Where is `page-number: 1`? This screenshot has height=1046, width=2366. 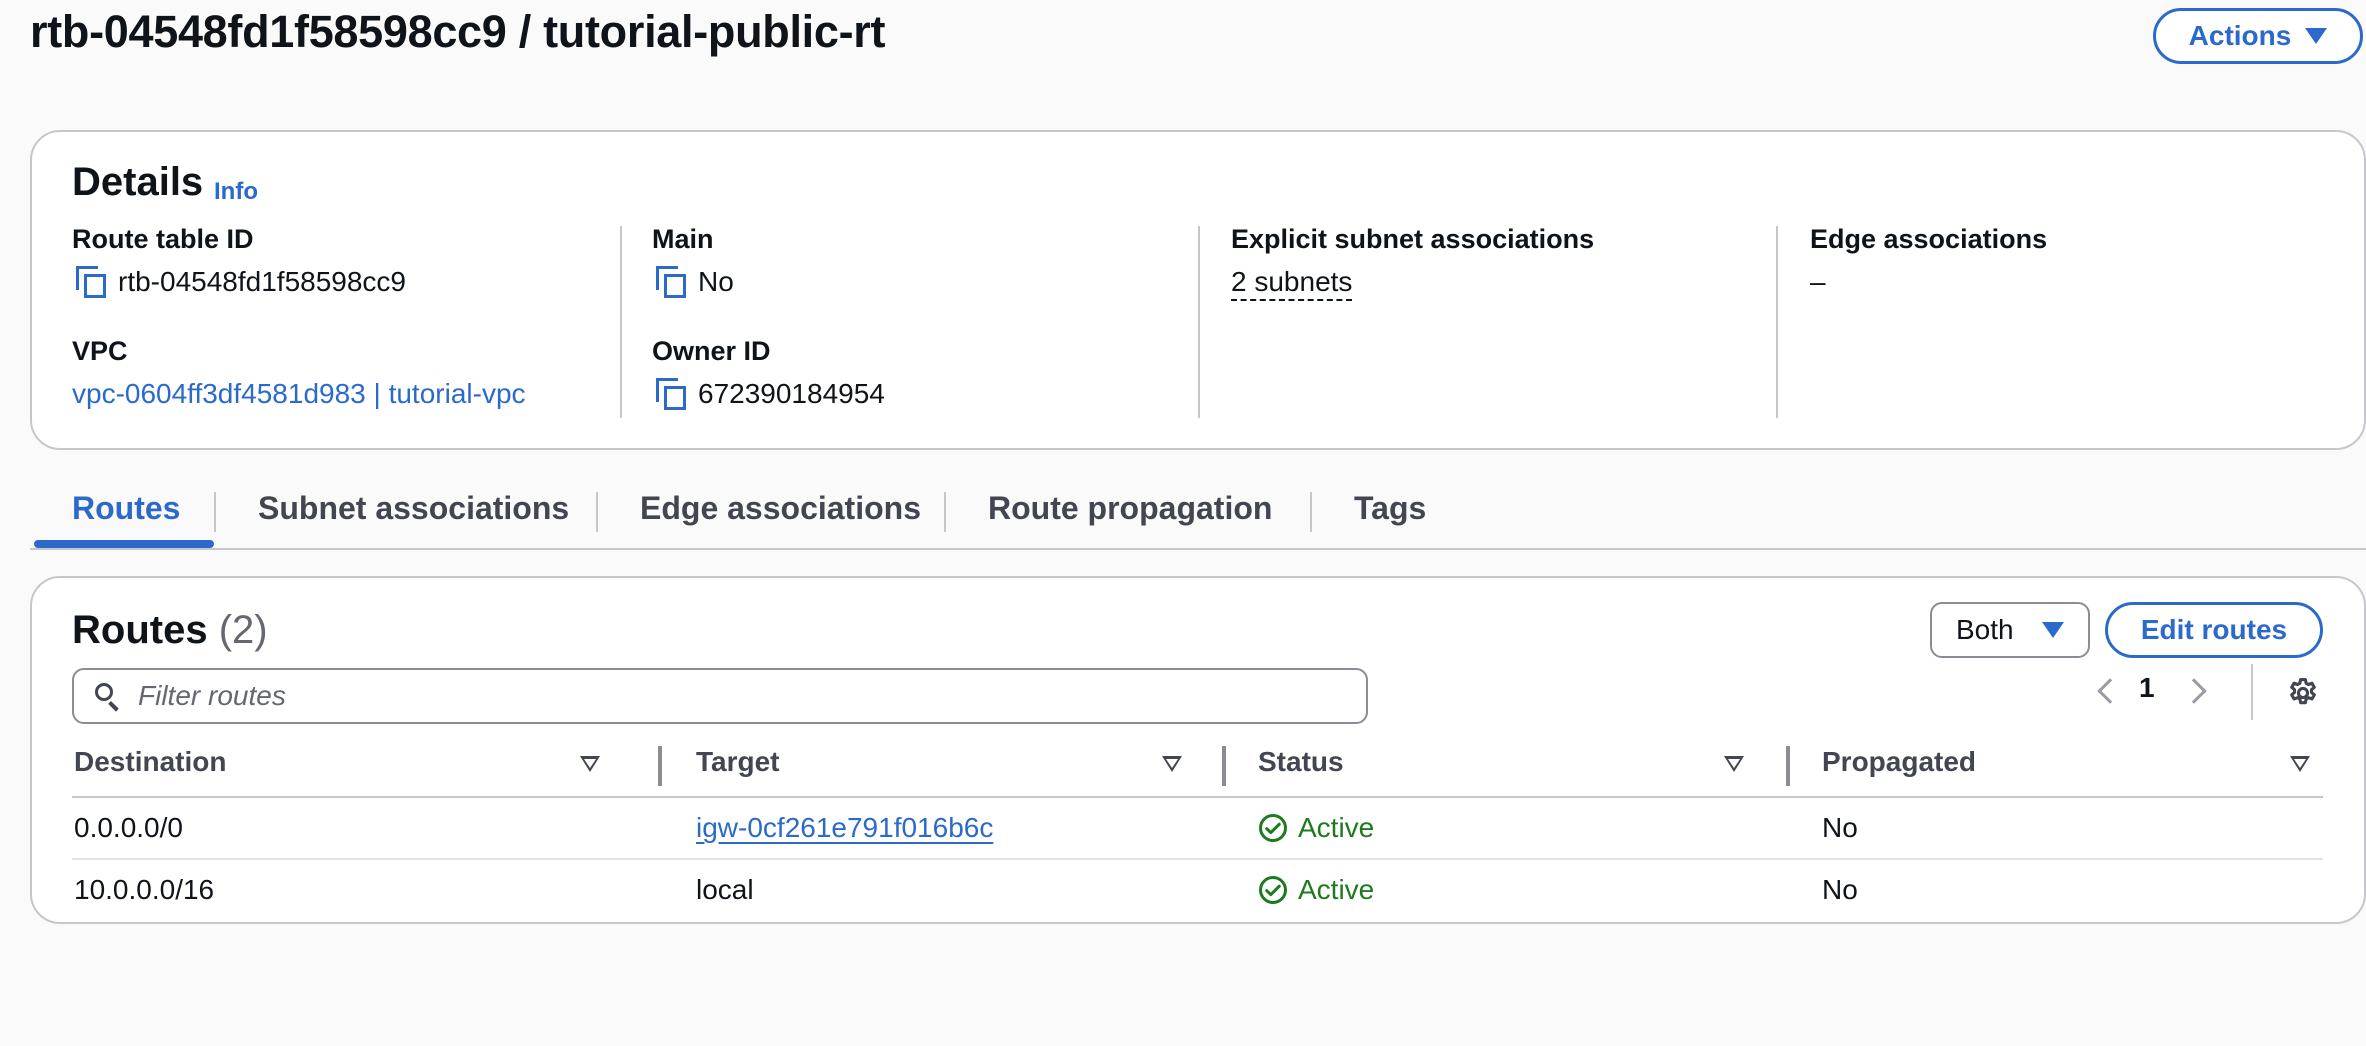 page-number: 1 is located at coordinates (2147, 688).